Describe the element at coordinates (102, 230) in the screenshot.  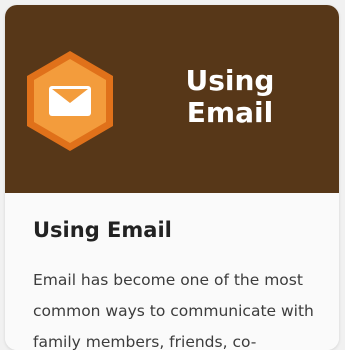
I see `card-title: Using Email` at that location.